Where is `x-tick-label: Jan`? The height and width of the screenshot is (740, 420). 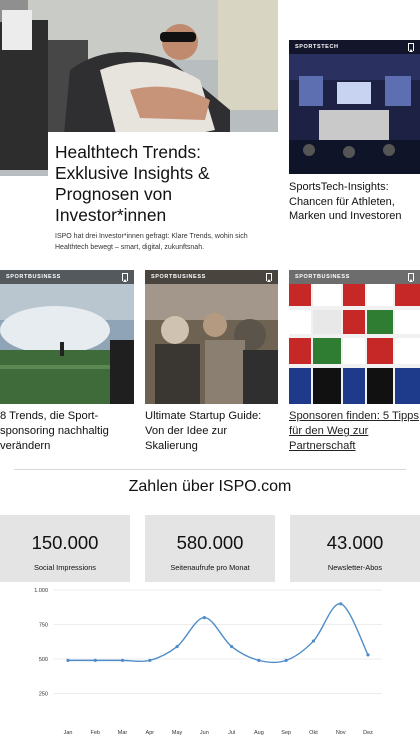 x-tick-label: Jan is located at coordinates (68, 733).